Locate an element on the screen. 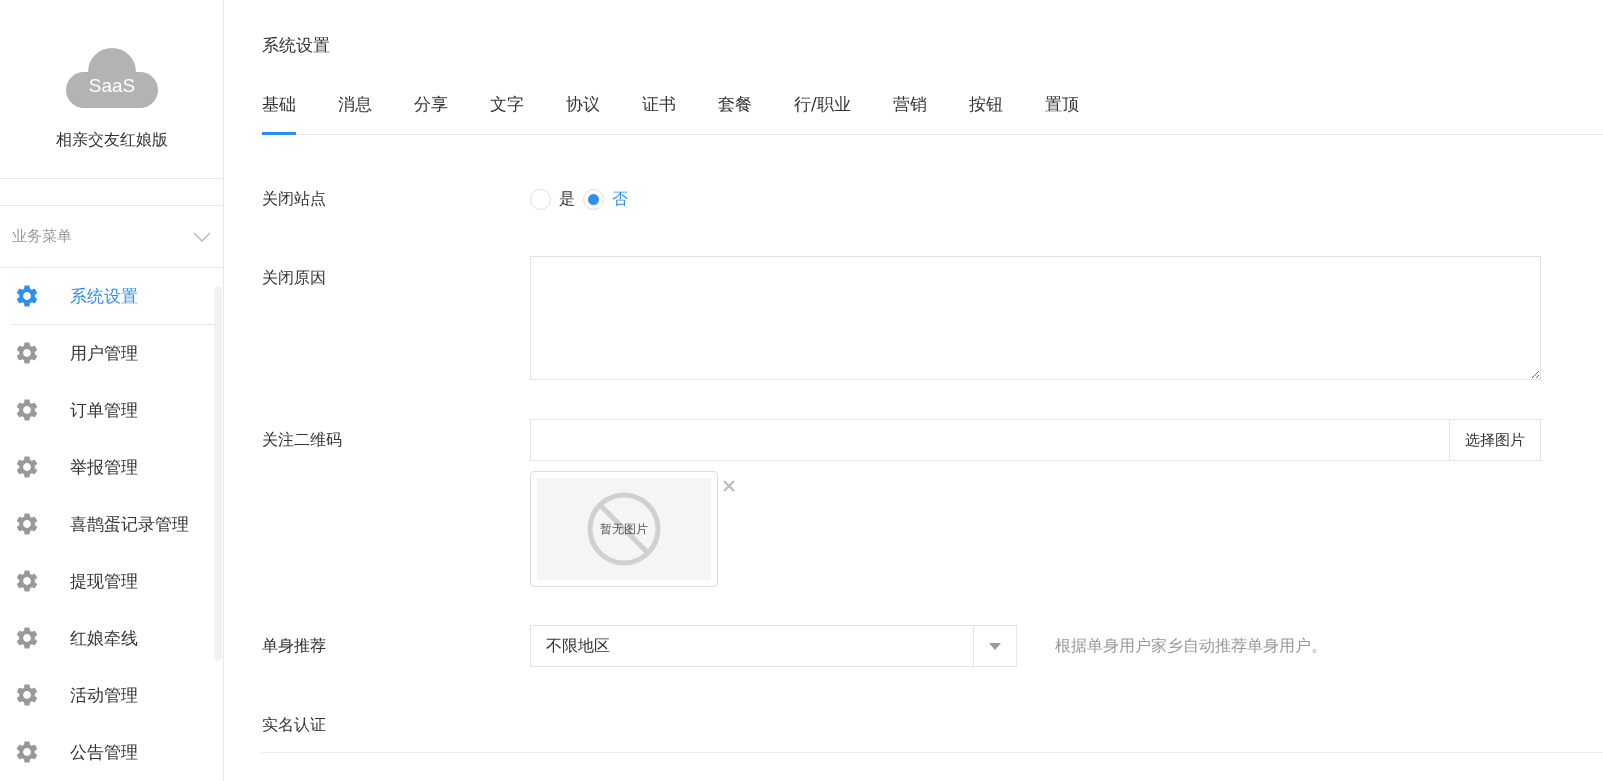 This screenshot has width=1603, height=781. tab: 营销 is located at coordinates (909, 114).